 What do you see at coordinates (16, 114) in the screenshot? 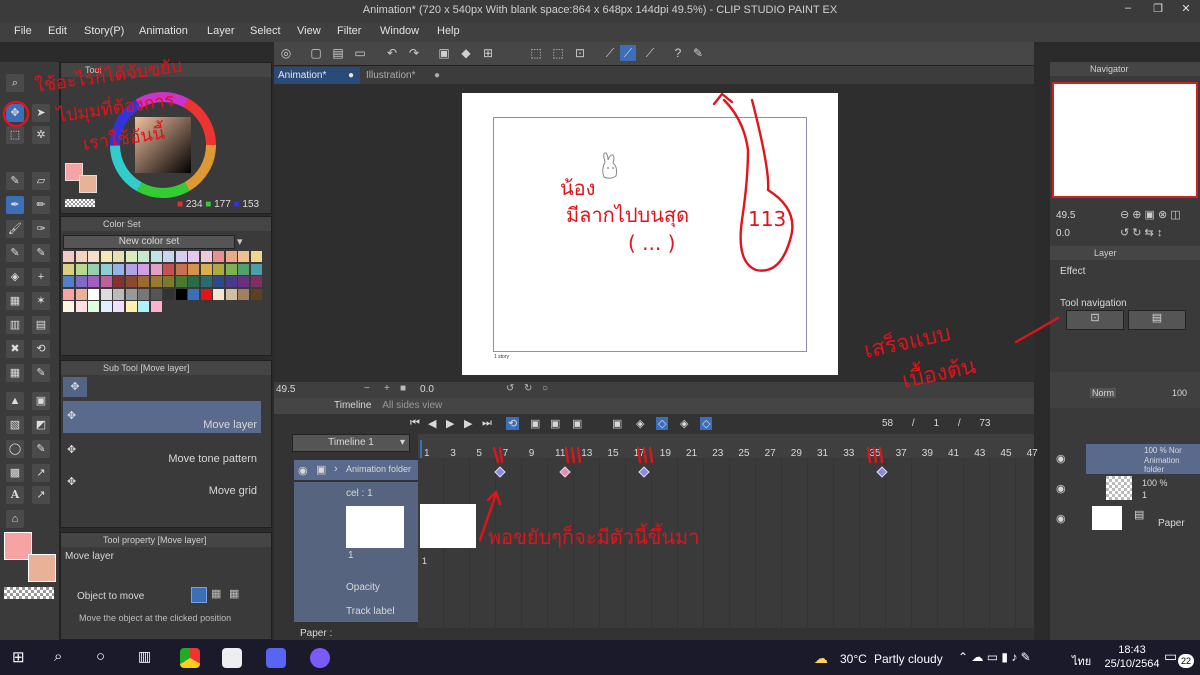
I see `annotation-circle` at bounding box center [16, 114].